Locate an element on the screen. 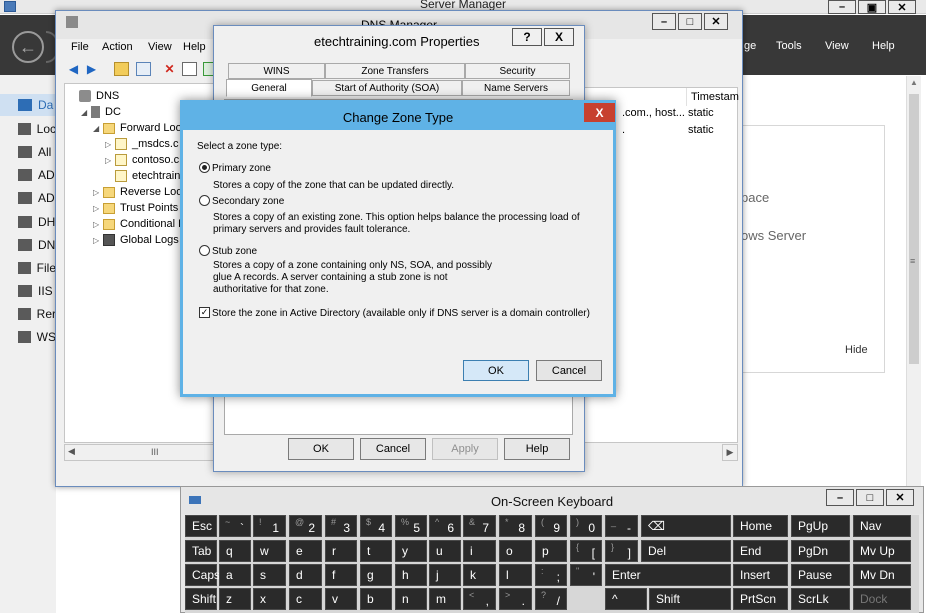 Image resolution: width=926 pixels, height=613 pixels. record-timestamp-cell: static is located at coordinates (701, 130).